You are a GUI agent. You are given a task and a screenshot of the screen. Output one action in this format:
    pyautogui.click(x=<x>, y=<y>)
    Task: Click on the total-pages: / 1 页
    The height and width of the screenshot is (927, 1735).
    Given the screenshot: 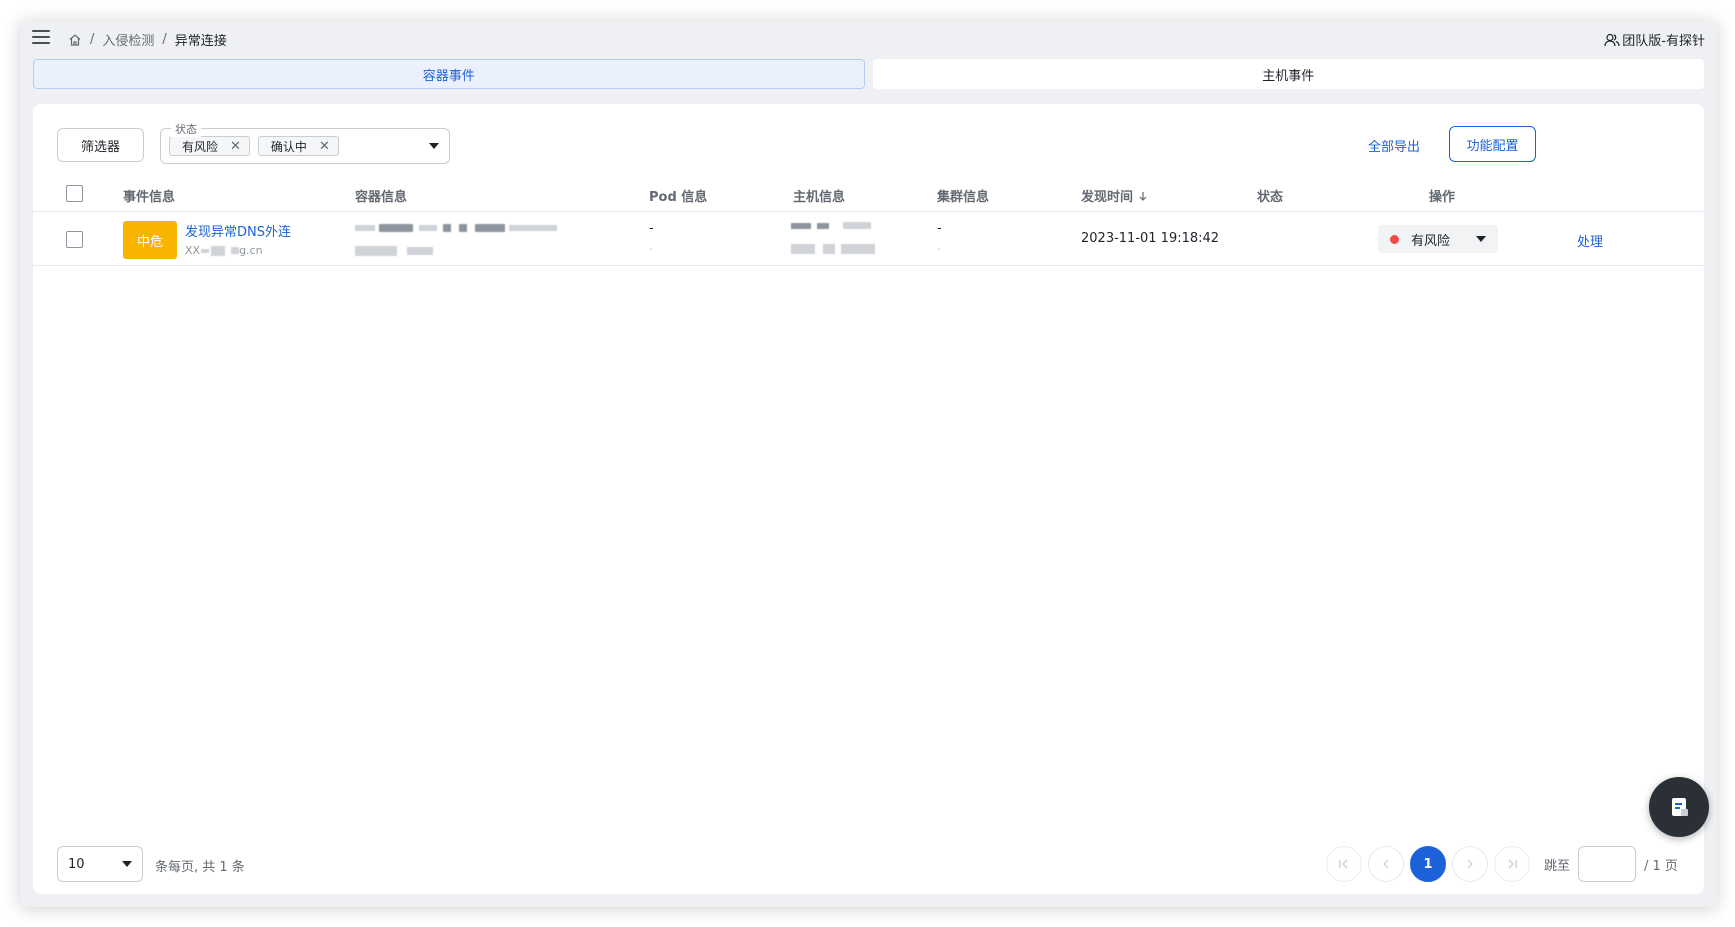 What is the action you would take?
    pyautogui.click(x=1661, y=866)
    